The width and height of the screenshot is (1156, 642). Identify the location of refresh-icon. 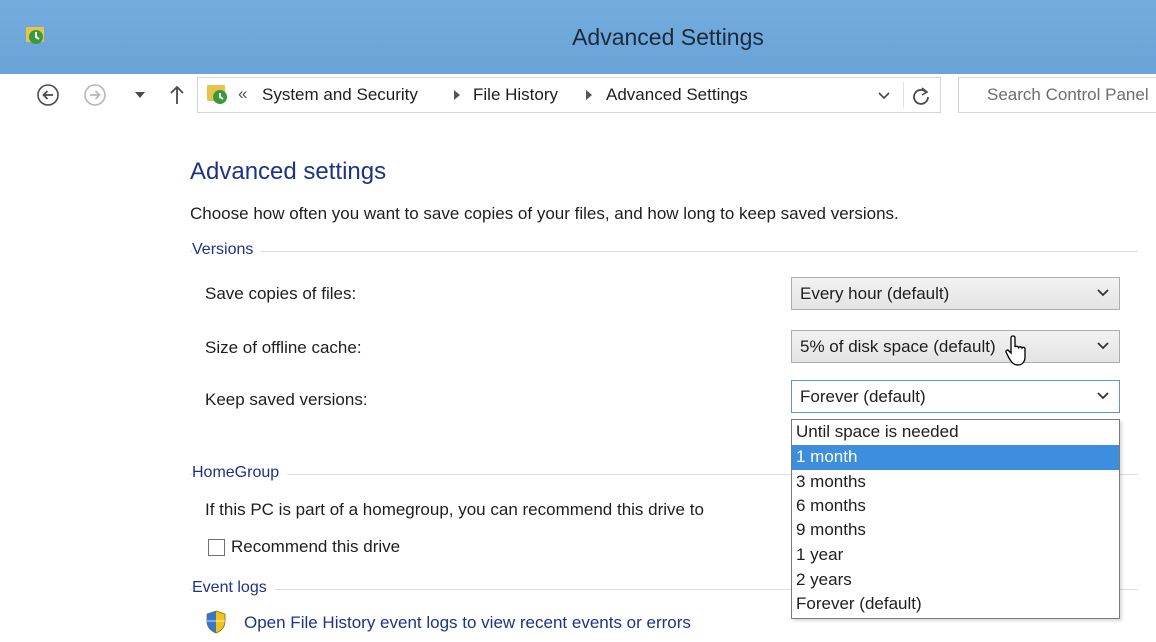
(921, 96).